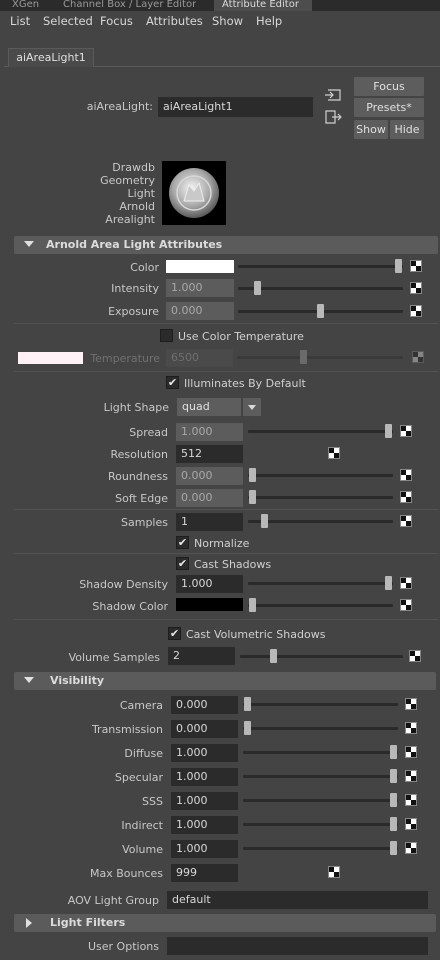  What do you see at coordinates (264, 521) in the screenshot?
I see `samples-slider-handle` at bounding box center [264, 521].